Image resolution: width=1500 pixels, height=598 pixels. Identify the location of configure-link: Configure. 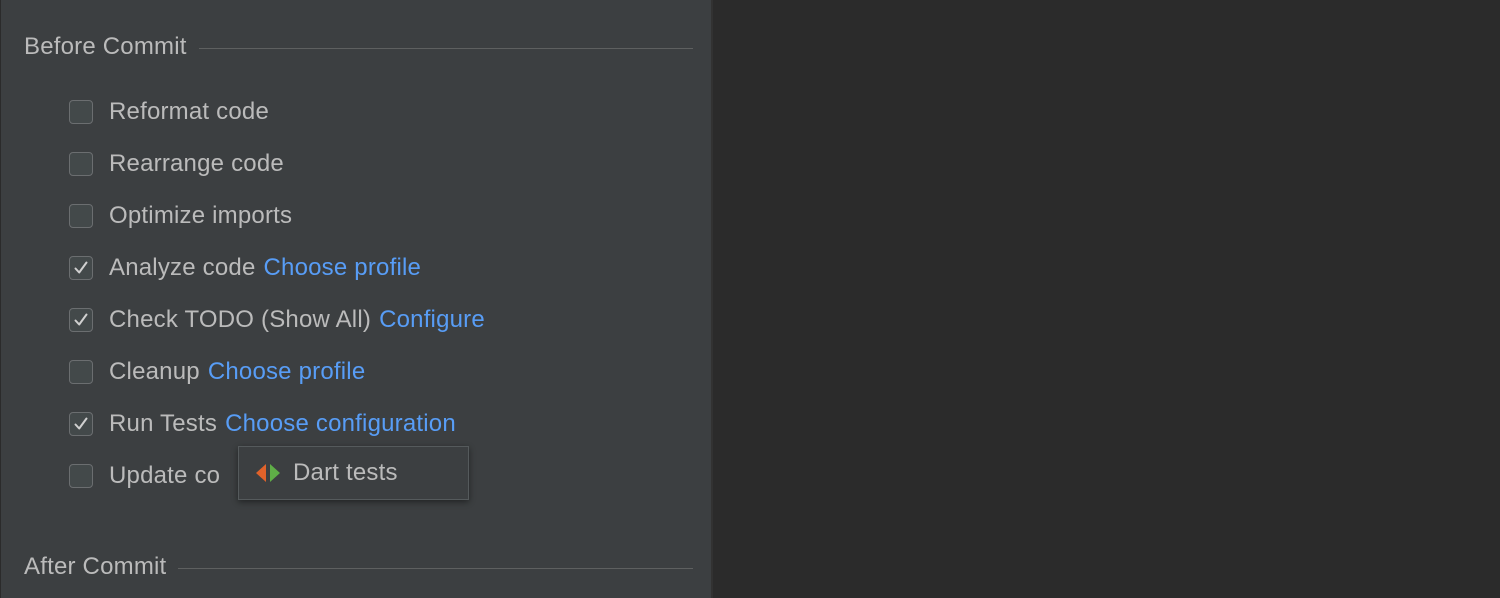
(432, 320).